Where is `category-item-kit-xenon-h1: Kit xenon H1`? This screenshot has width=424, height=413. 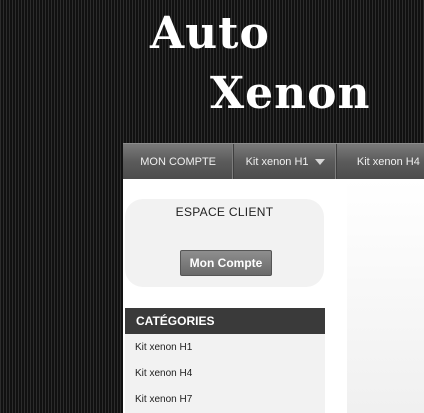 category-item-kit-xenon-h1: Kit xenon H1 is located at coordinates (225, 347).